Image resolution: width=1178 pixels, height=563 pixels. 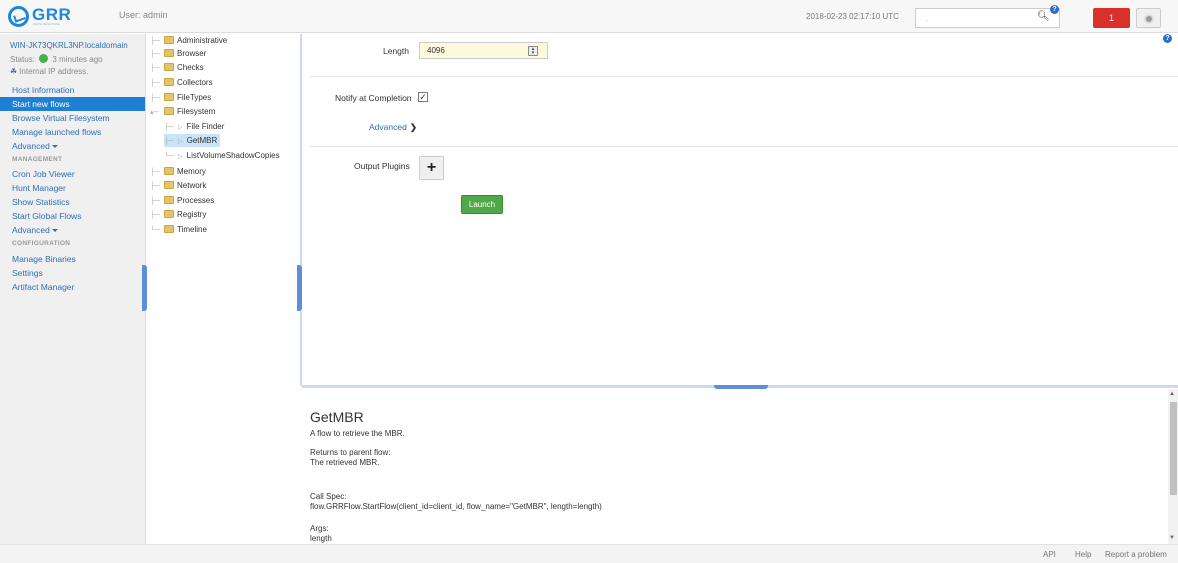 What do you see at coordinates (1136, 554) in the screenshot?
I see `footer-report-link: Report a problem` at bounding box center [1136, 554].